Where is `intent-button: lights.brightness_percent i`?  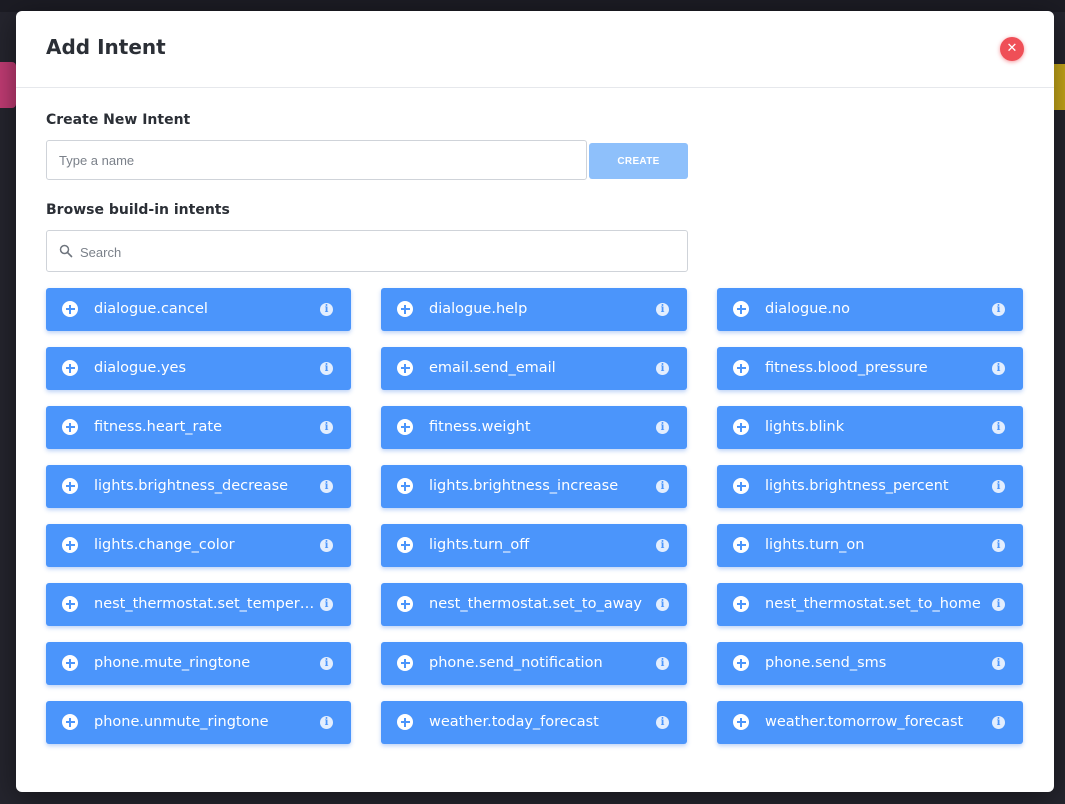
intent-button: lights.brightness_percent i is located at coordinates (870, 486).